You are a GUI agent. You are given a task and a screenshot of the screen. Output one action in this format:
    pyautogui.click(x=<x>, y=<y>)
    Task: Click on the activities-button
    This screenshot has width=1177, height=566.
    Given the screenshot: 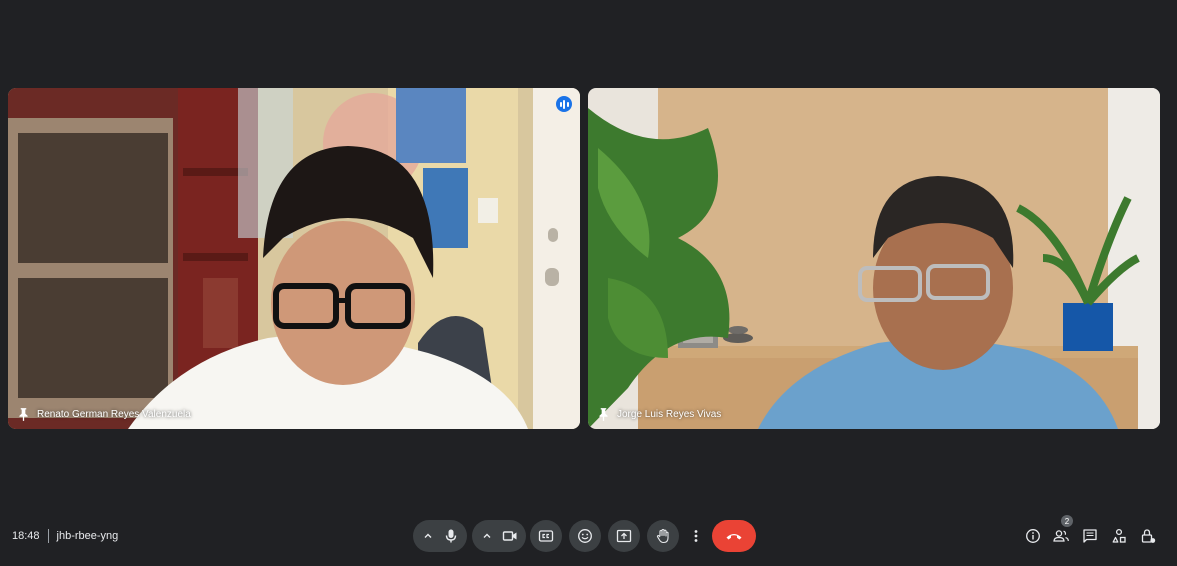 What is the action you would take?
    pyautogui.click(x=1119, y=536)
    